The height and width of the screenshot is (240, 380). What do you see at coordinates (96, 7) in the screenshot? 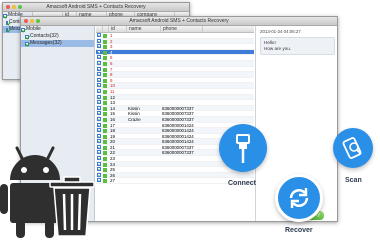
I see `back-window-titlebar: Amacsoft Android SMS + Contacts Recovery` at bounding box center [96, 7].